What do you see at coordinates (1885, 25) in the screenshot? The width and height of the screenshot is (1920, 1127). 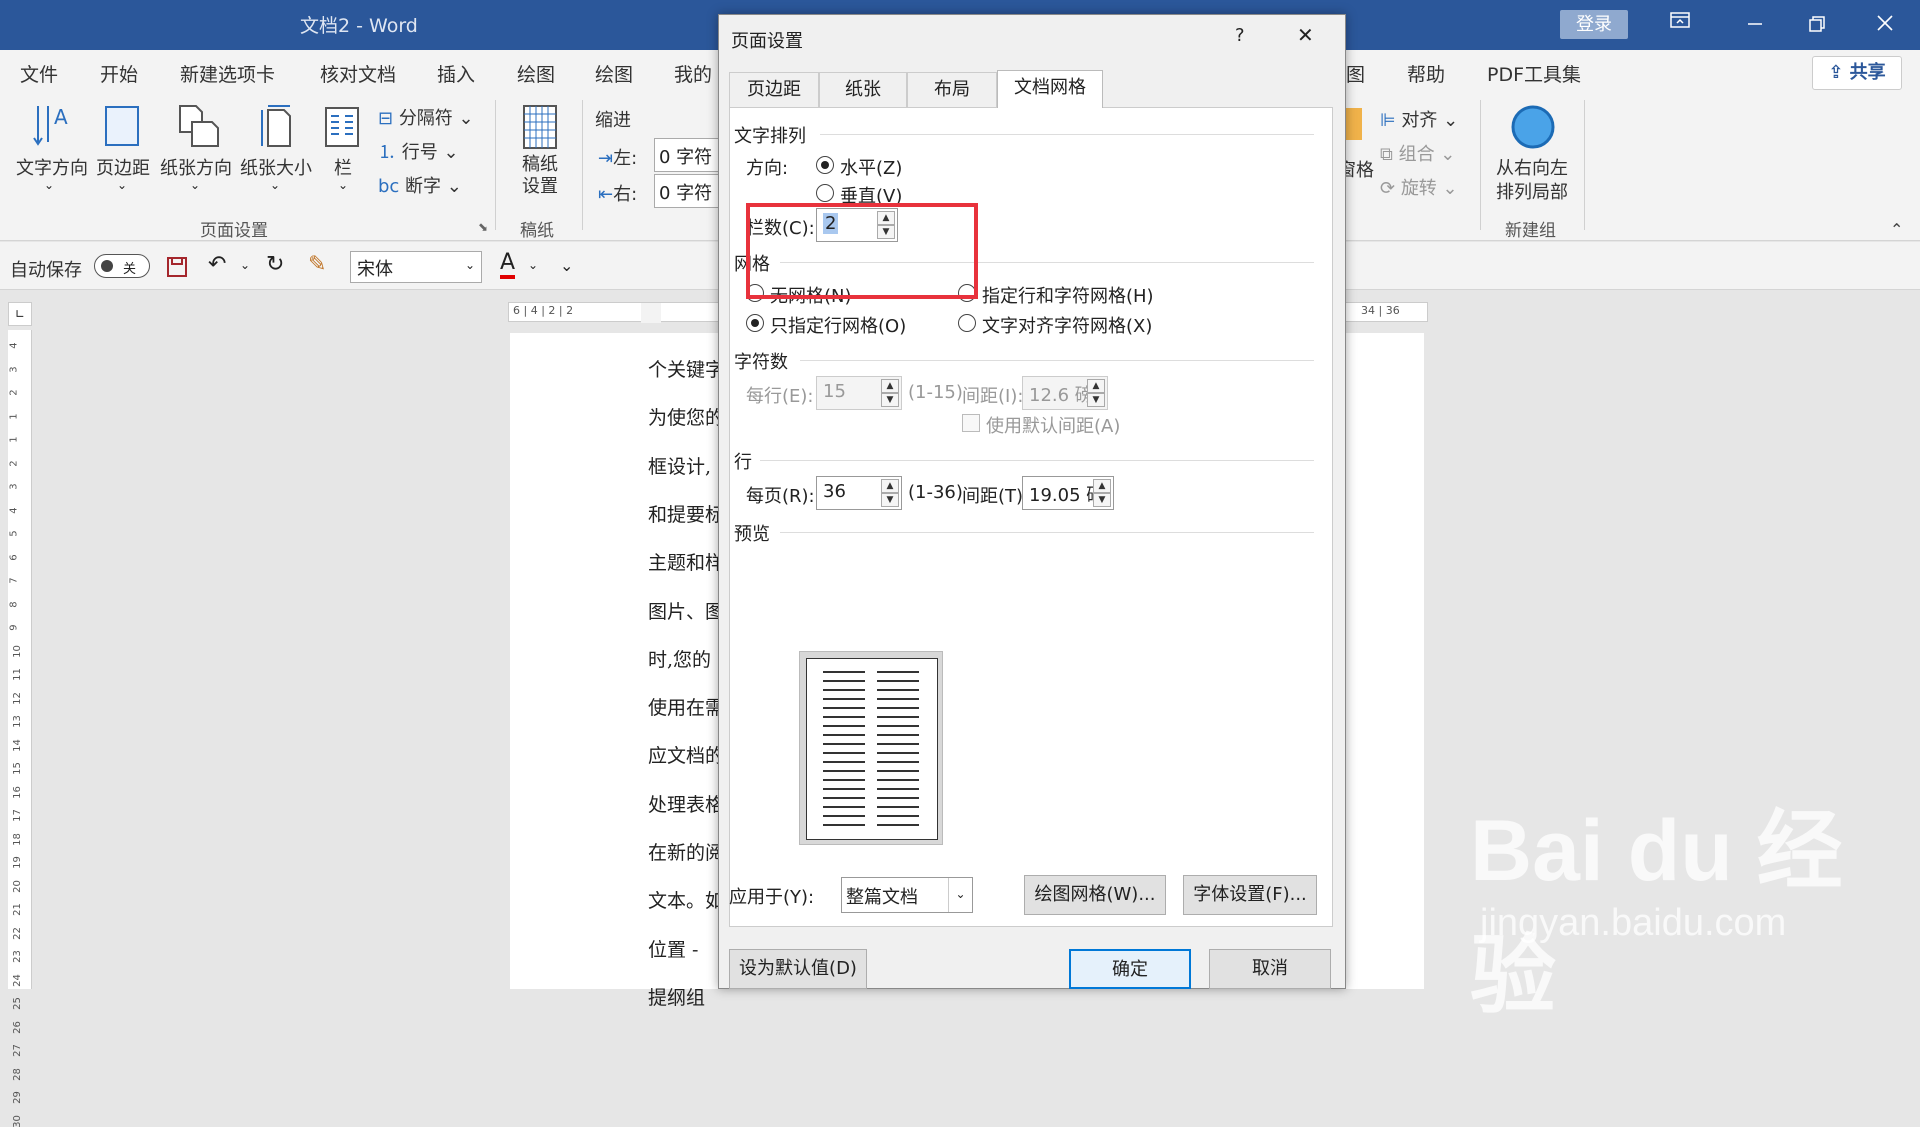 I see `close-icon` at bounding box center [1885, 25].